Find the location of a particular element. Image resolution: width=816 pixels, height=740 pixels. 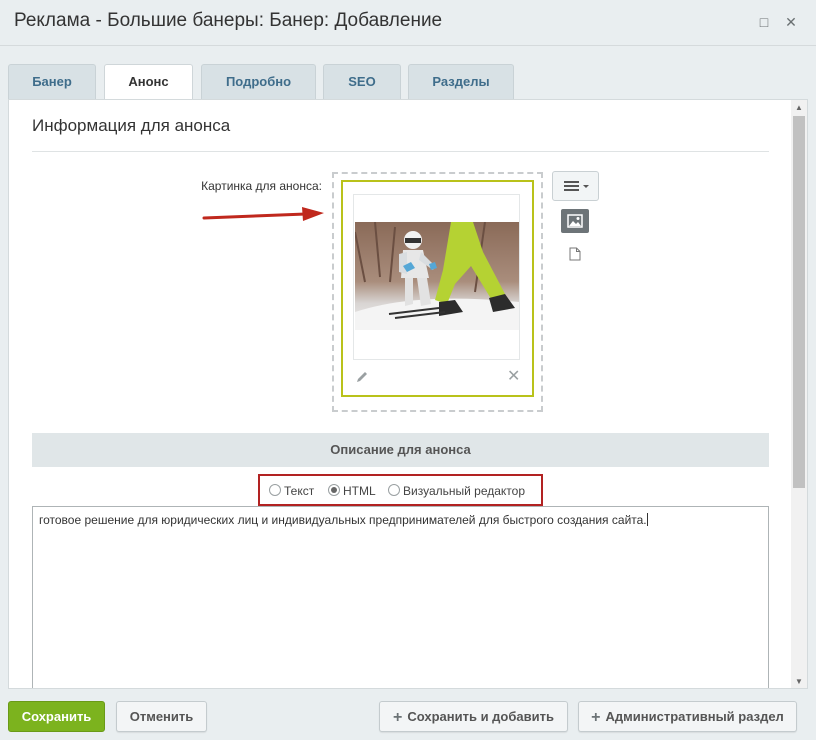

insert-image-button is located at coordinates (575, 221).